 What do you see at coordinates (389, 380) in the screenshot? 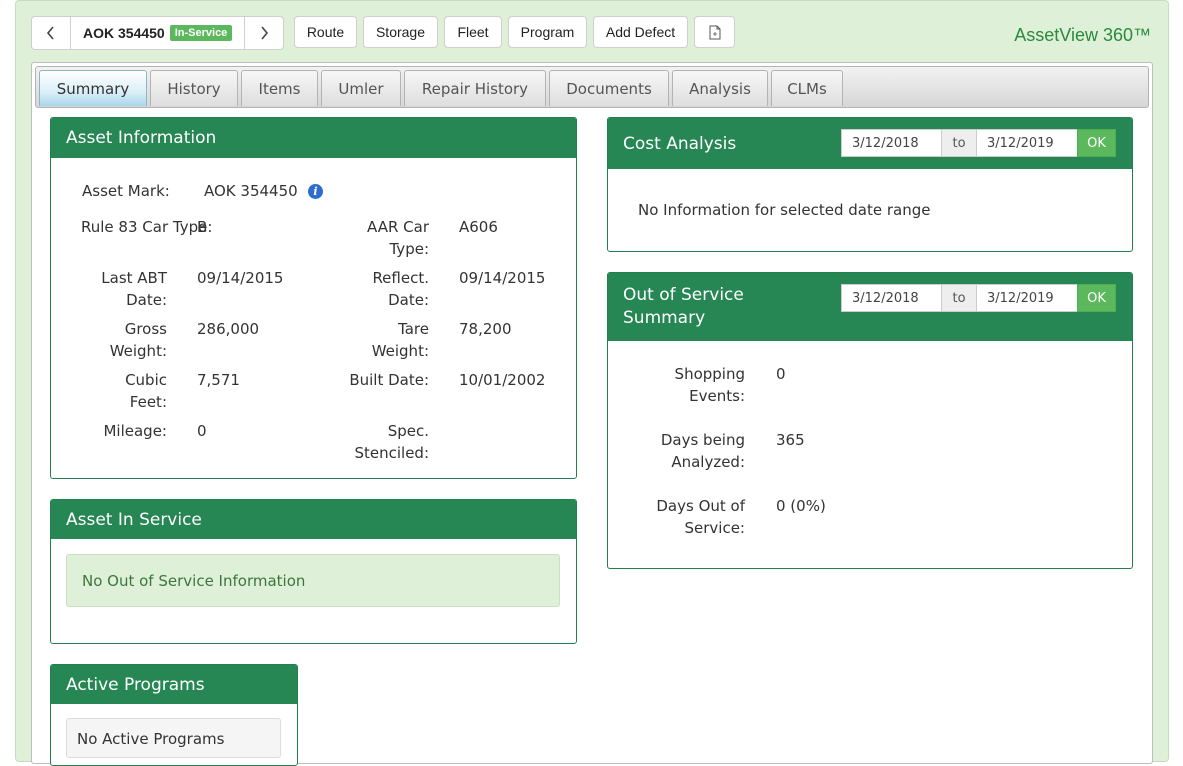
I see `built-date-label: Built Date:` at bounding box center [389, 380].